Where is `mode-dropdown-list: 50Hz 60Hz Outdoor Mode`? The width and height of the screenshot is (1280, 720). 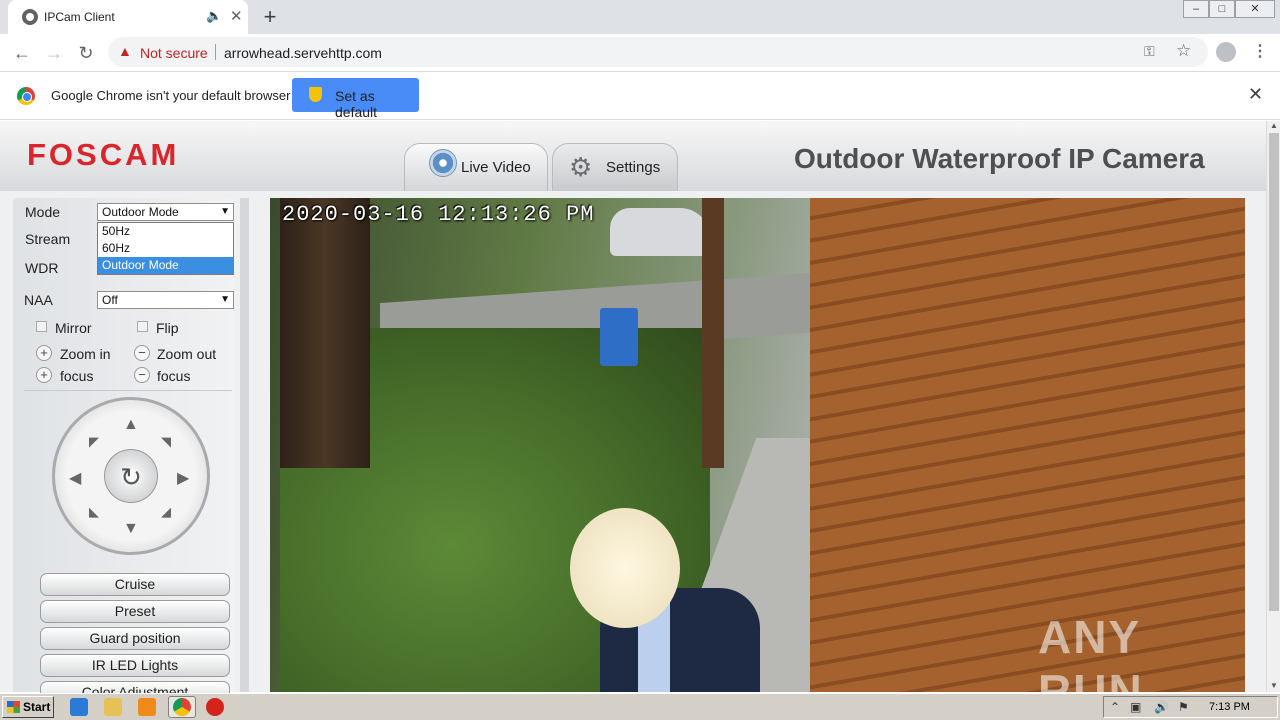 mode-dropdown-list: 50Hz 60Hz Outdoor Mode is located at coordinates (165, 248).